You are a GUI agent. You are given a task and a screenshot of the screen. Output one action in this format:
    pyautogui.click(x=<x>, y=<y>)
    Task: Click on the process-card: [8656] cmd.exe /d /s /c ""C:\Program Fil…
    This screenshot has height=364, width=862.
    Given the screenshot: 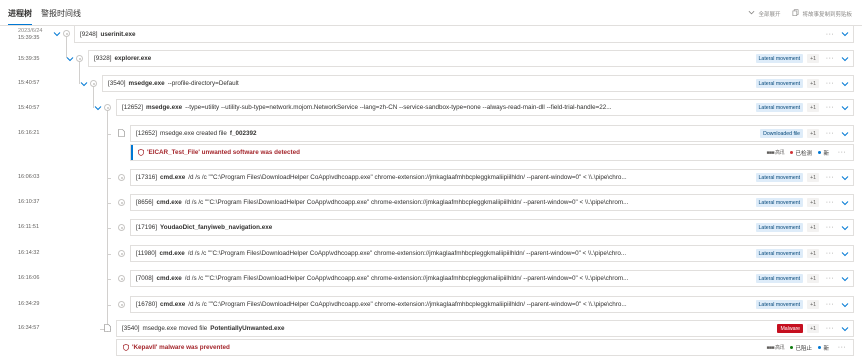 What is the action you would take?
    pyautogui.click(x=492, y=202)
    